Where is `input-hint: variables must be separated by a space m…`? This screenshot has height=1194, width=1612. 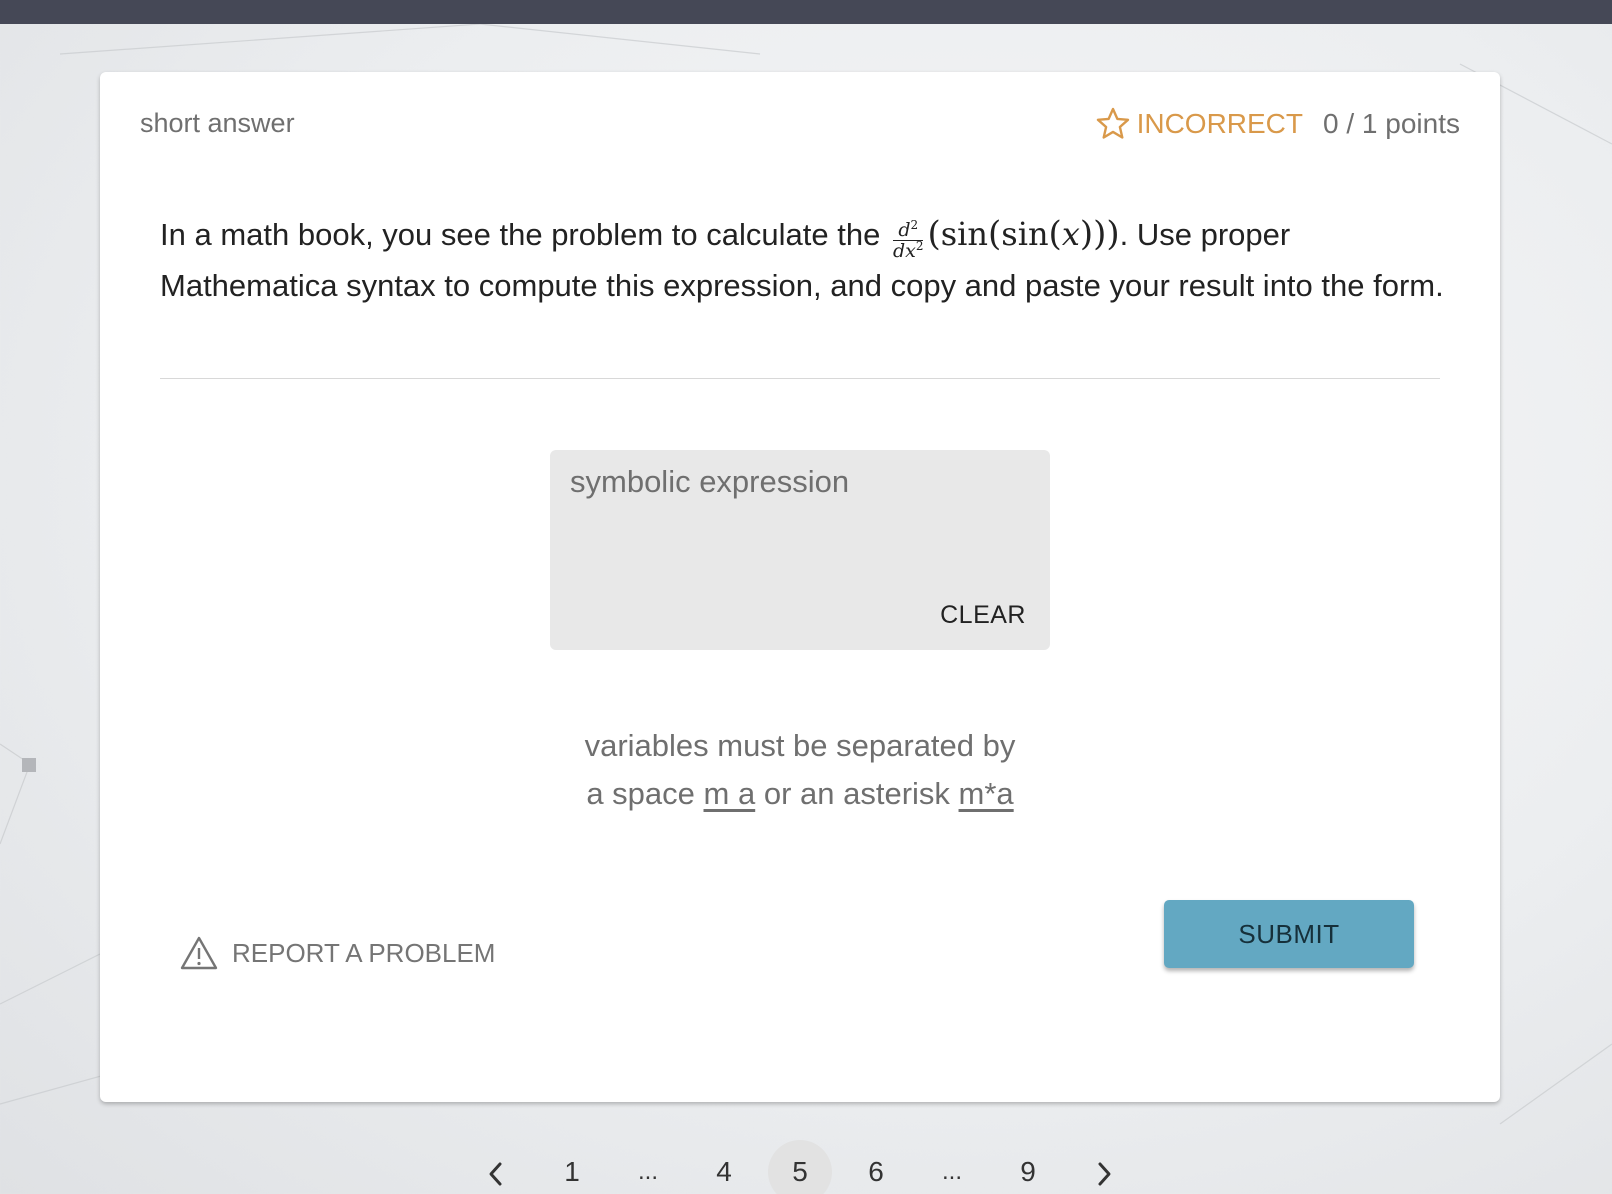
input-hint: variables must be separated by a space m… is located at coordinates (800, 770).